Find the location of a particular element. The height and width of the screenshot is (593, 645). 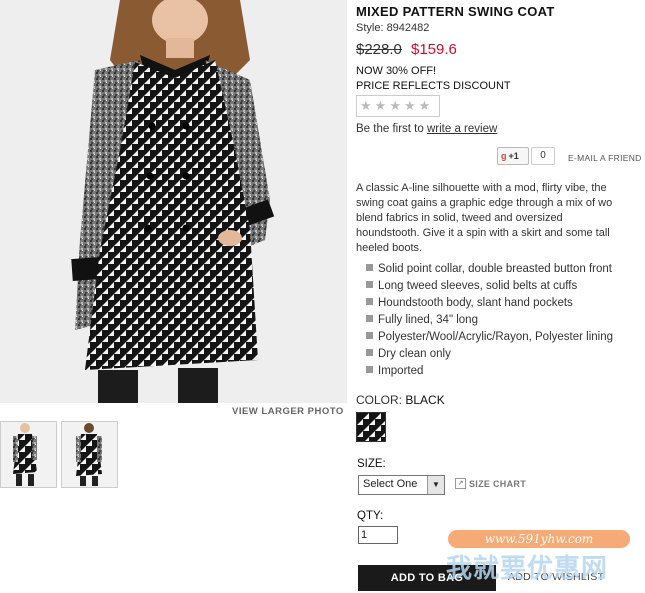

size-label: SIZE: is located at coordinates (371, 464).